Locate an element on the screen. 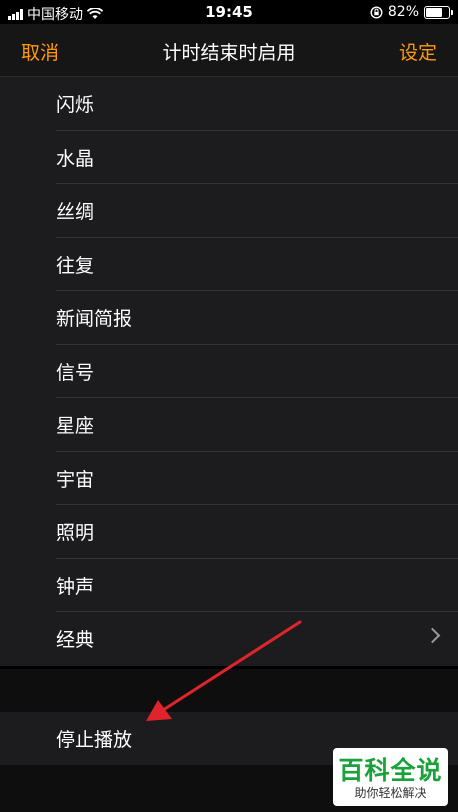 This screenshot has height=812, width=458. ringtone-label: 新闻简报 is located at coordinates (94, 319).